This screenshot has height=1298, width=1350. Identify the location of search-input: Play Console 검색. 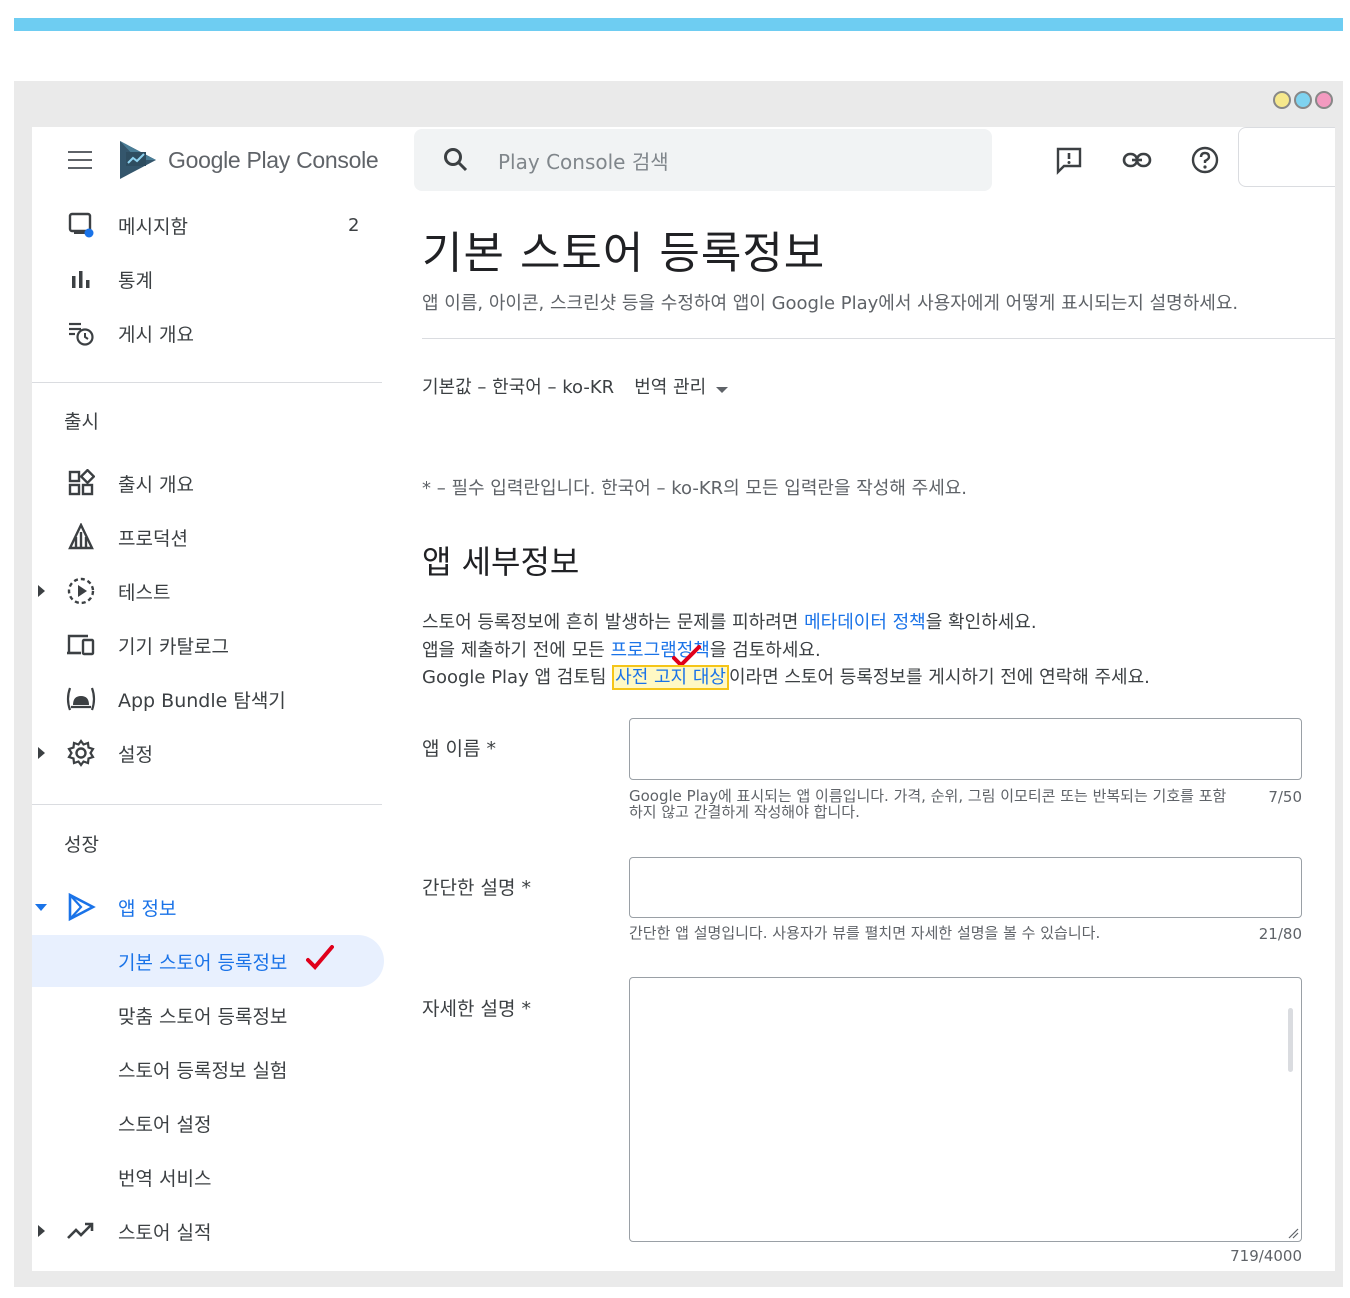
(703, 160).